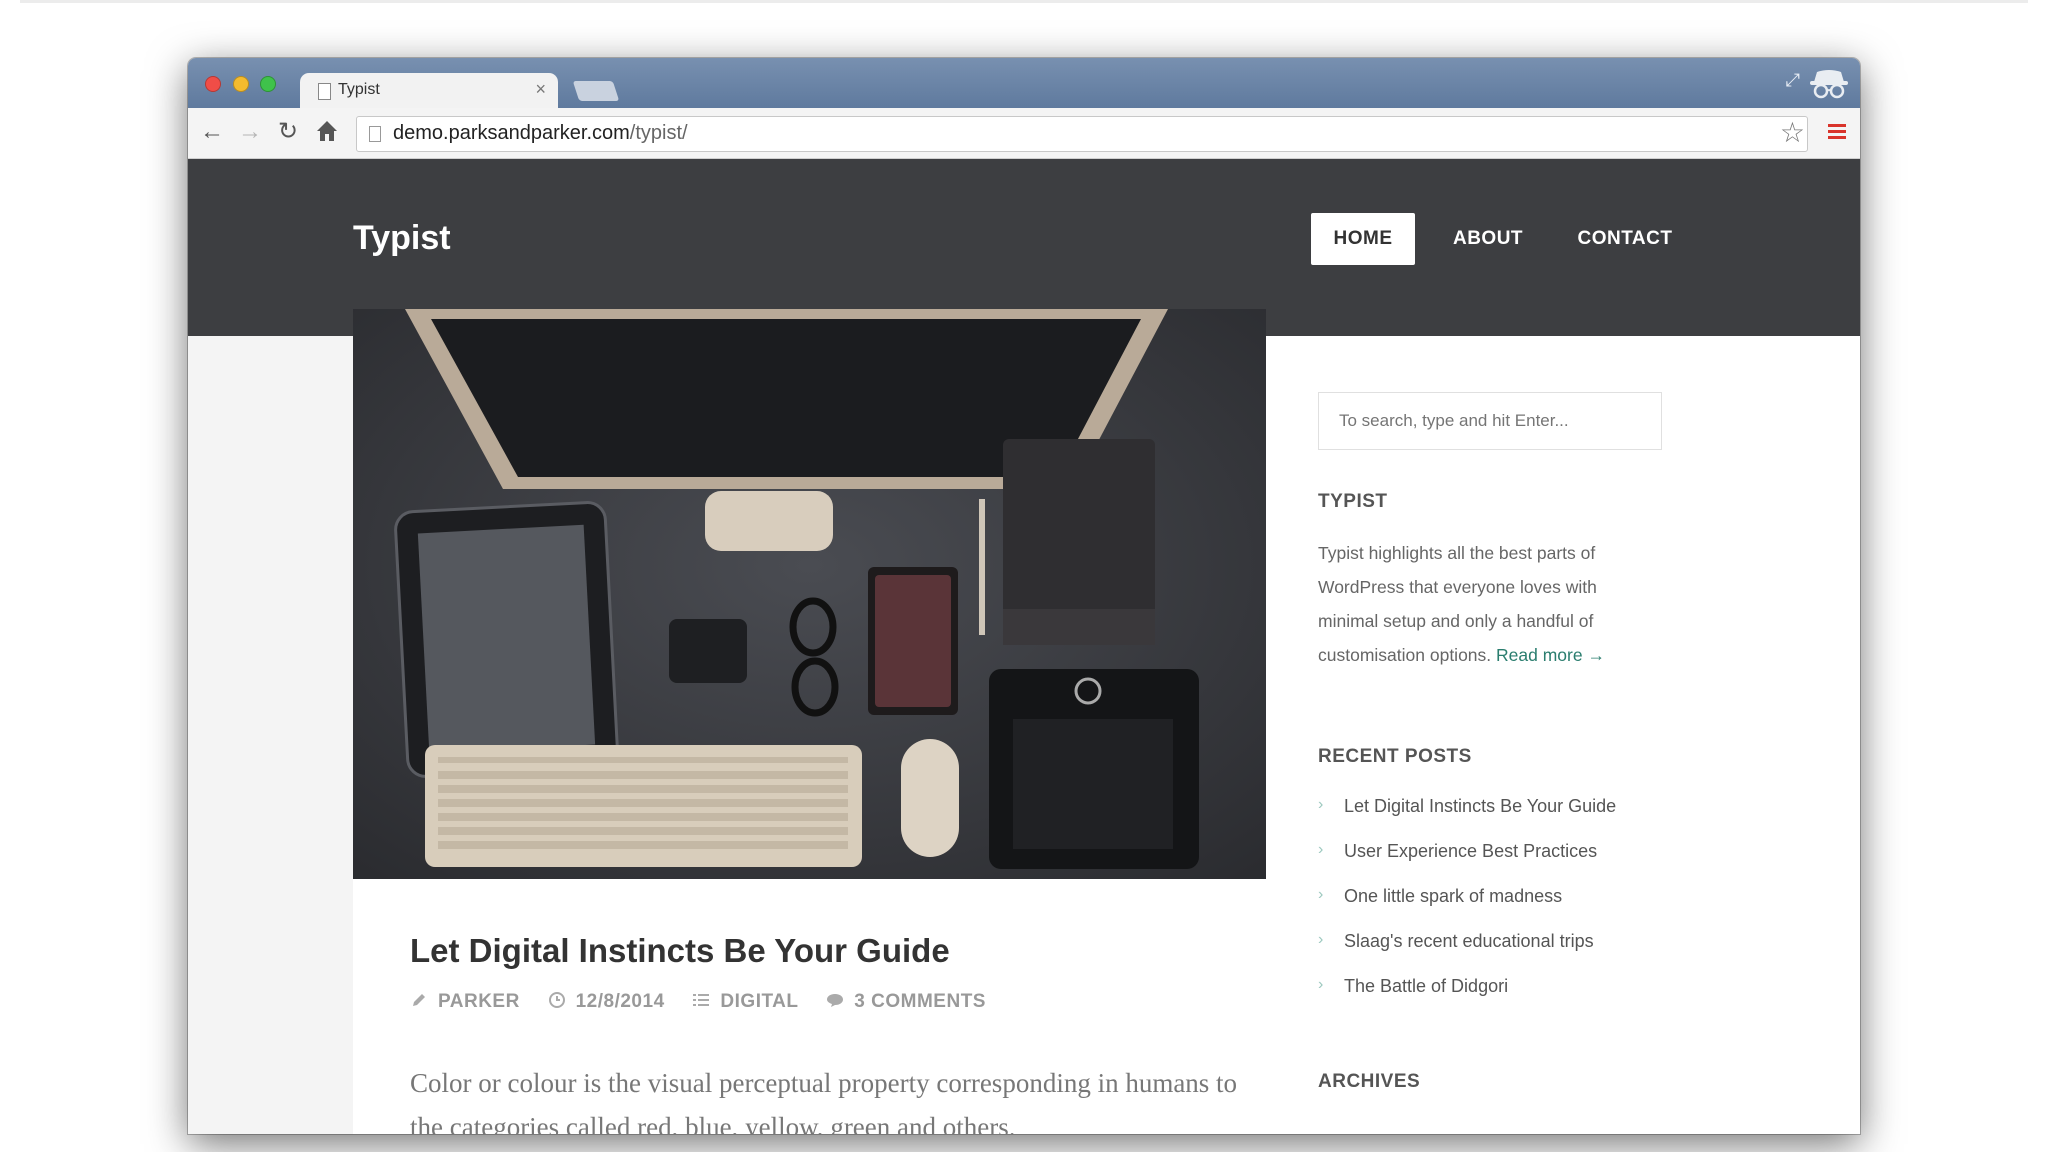 This screenshot has width=2048, height=1152. I want to click on tab-close-icon: ×, so click(540, 89).